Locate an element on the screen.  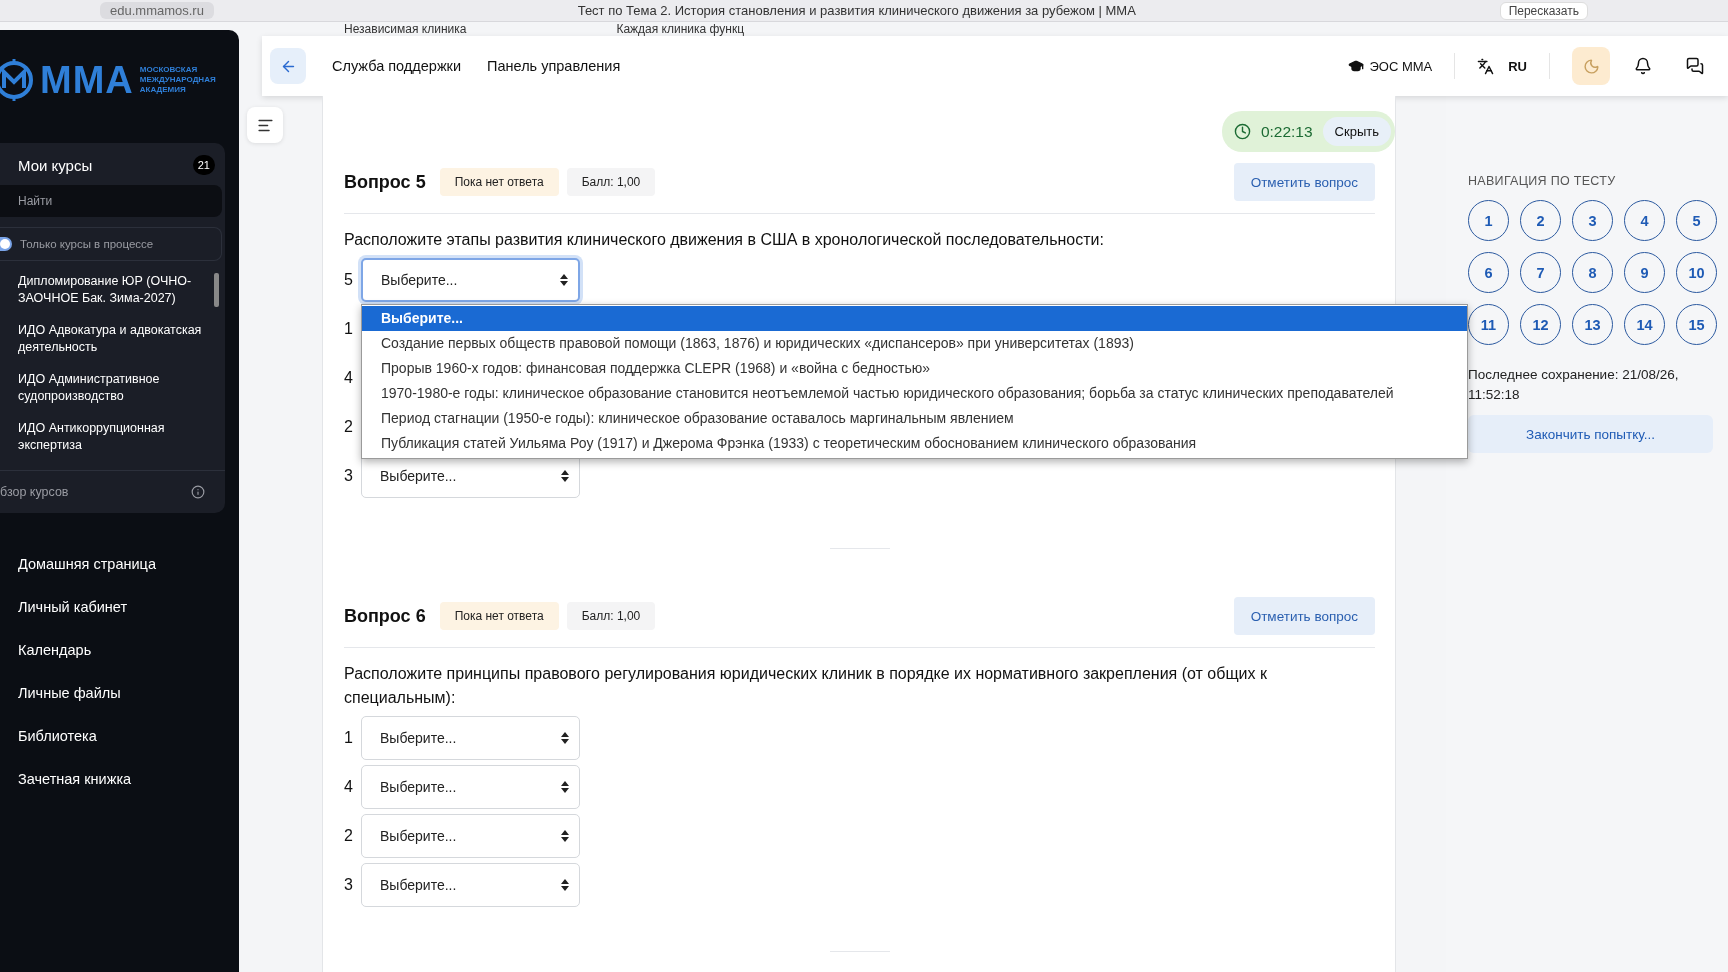
course-link: ИДО Административное судопроизводство is located at coordinates (111, 388).